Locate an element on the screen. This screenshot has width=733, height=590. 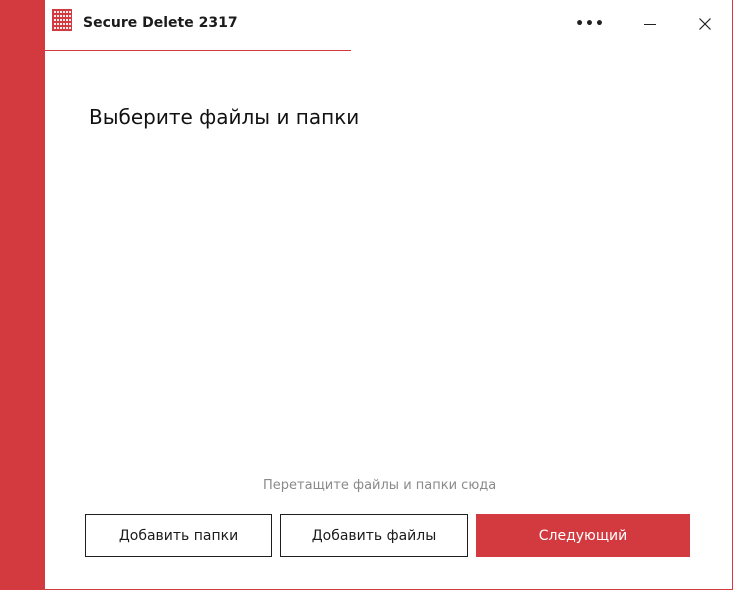
binary-code-icon is located at coordinates (62, 20).